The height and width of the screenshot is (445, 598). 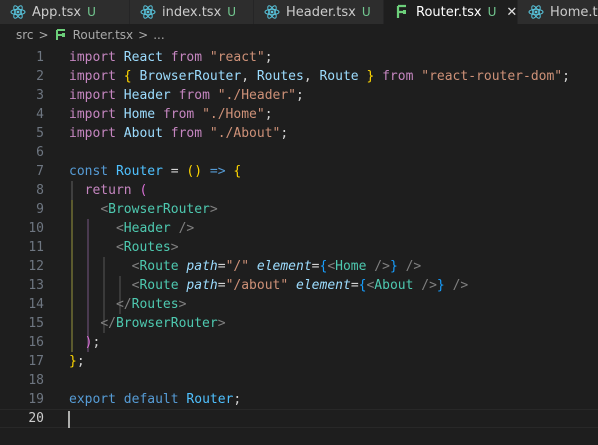 I want to click on code-text: import About from "./About";, so click(x=178, y=133).